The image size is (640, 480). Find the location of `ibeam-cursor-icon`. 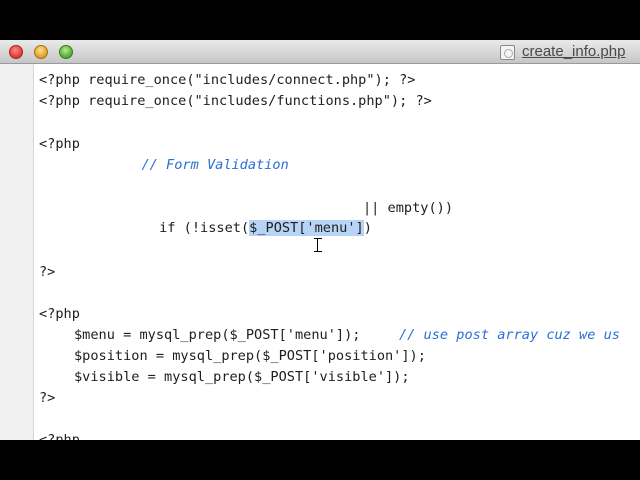

ibeam-cursor-icon is located at coordinates (318, 245).